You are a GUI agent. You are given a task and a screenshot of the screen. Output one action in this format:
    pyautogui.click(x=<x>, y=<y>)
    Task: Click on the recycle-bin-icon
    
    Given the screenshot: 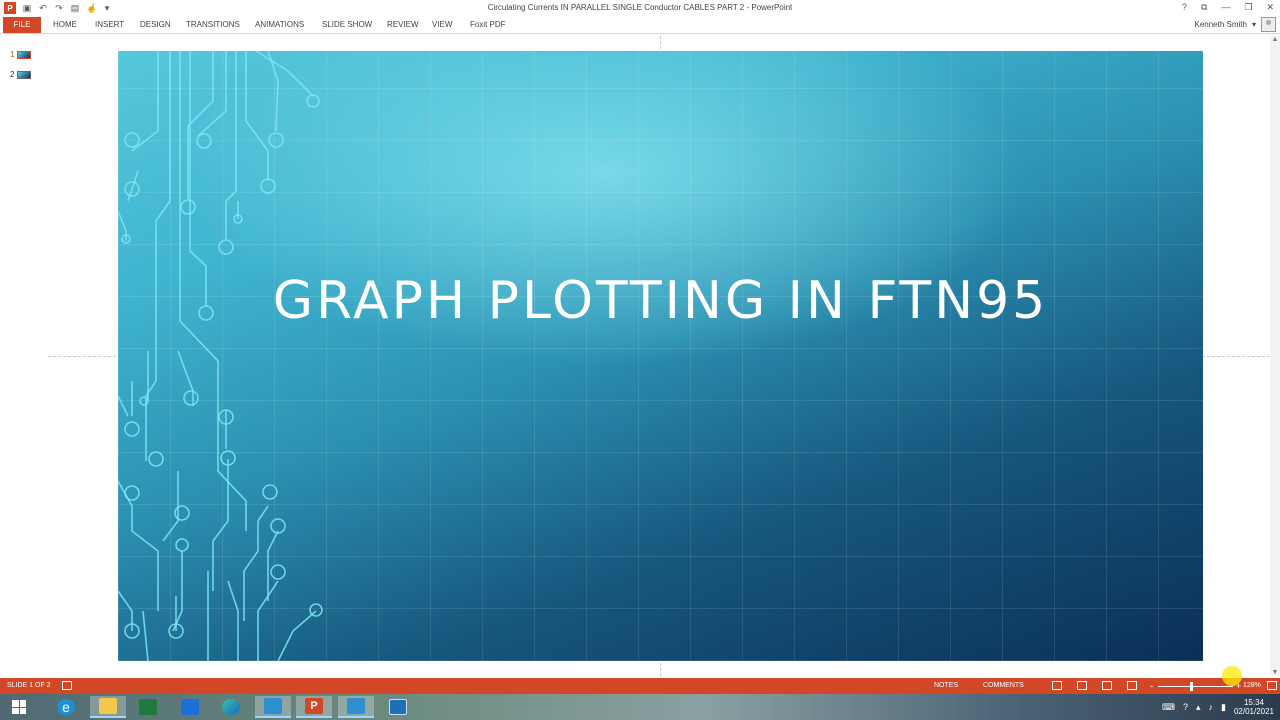 What is the action you would take?
    pyautogui.click(x=398, y=707)
    